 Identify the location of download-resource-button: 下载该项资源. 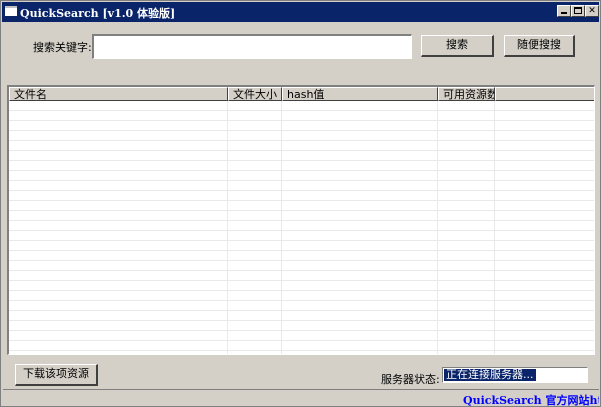
(56, 375).